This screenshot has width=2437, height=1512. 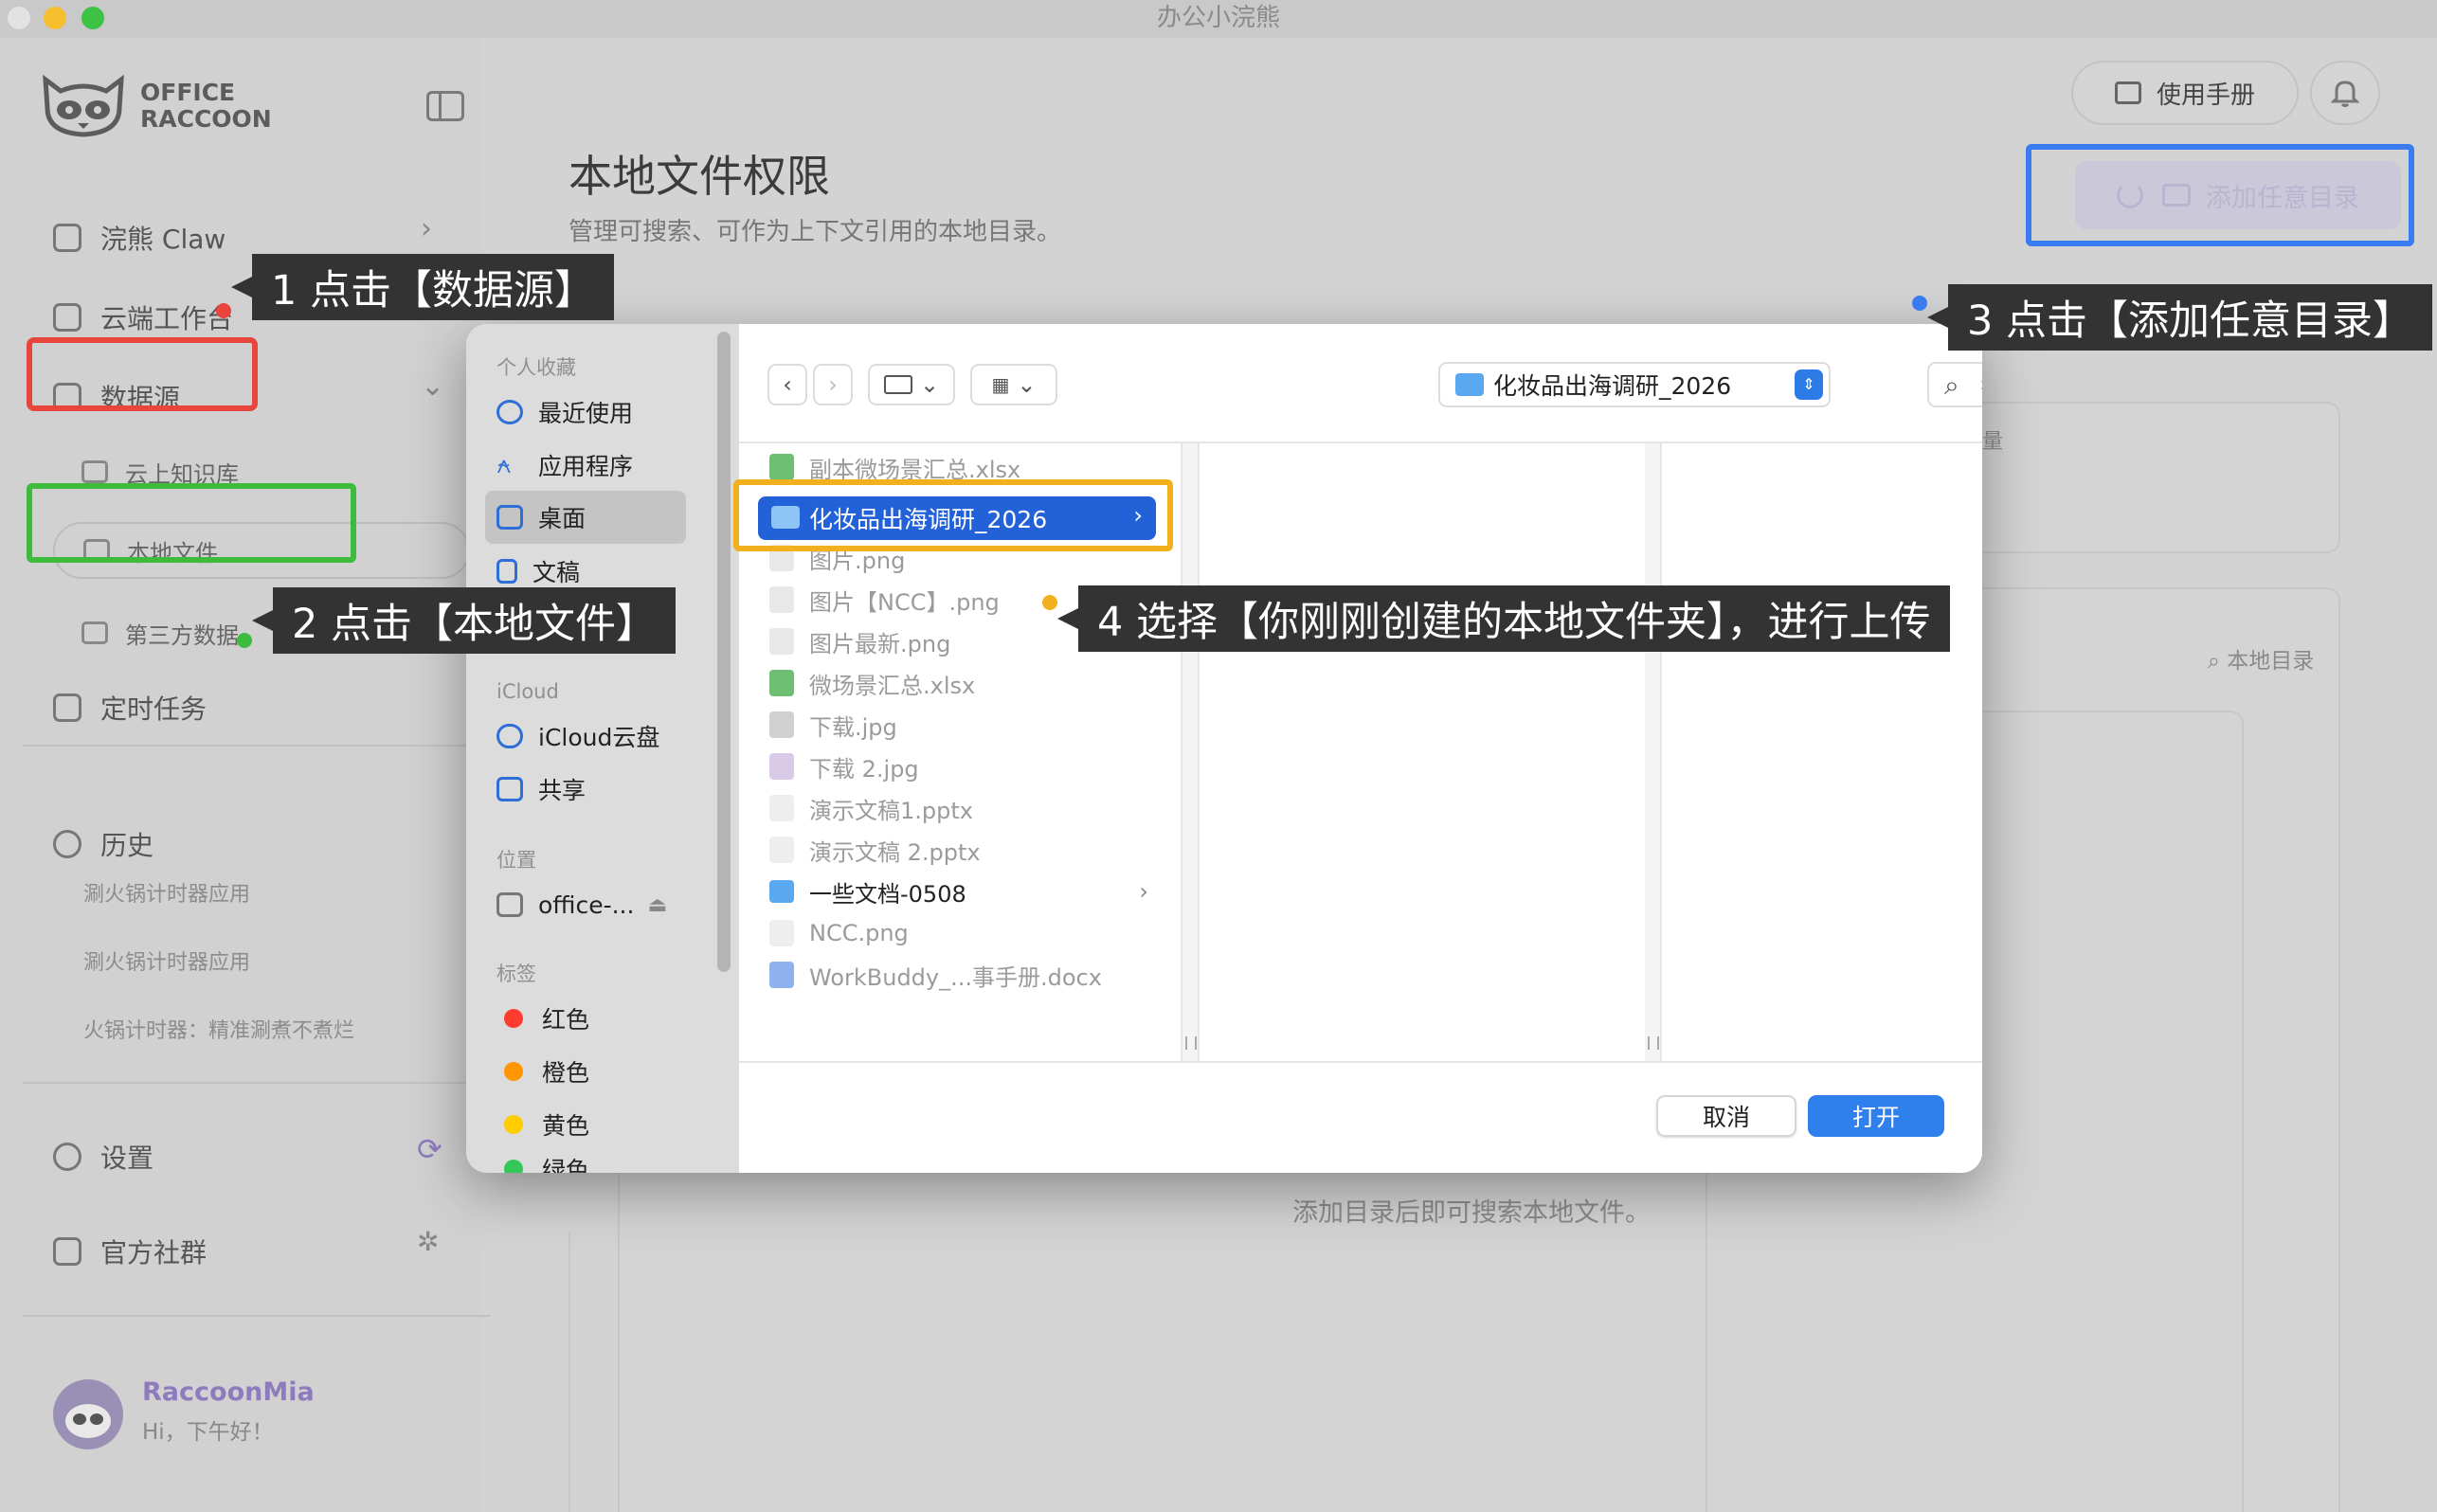 What do you see at coordinates (569, 1372) in the screenshot?
I see `main-divider` at bounding box center [569, 1372].